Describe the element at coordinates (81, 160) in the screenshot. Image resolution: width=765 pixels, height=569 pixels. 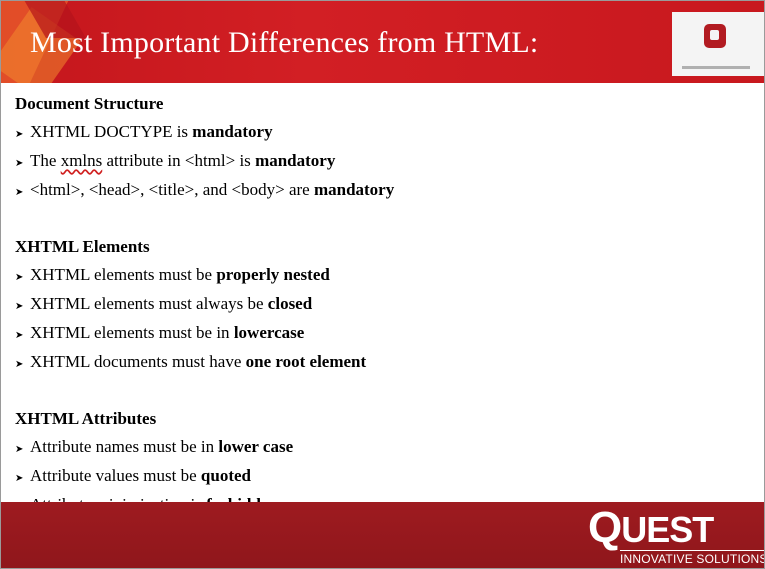
I see `spellcheck-word: xmlns` at that location.